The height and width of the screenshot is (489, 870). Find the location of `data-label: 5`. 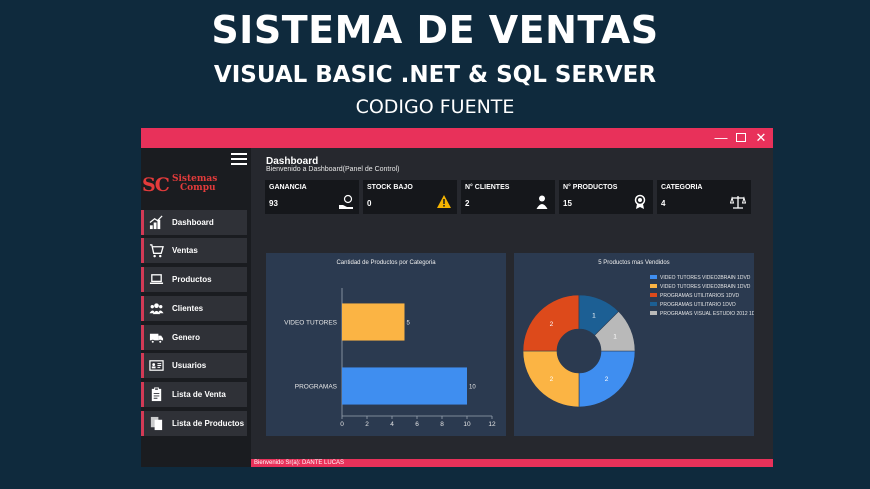

data-label: 5 is located at coordinates (409, 324).